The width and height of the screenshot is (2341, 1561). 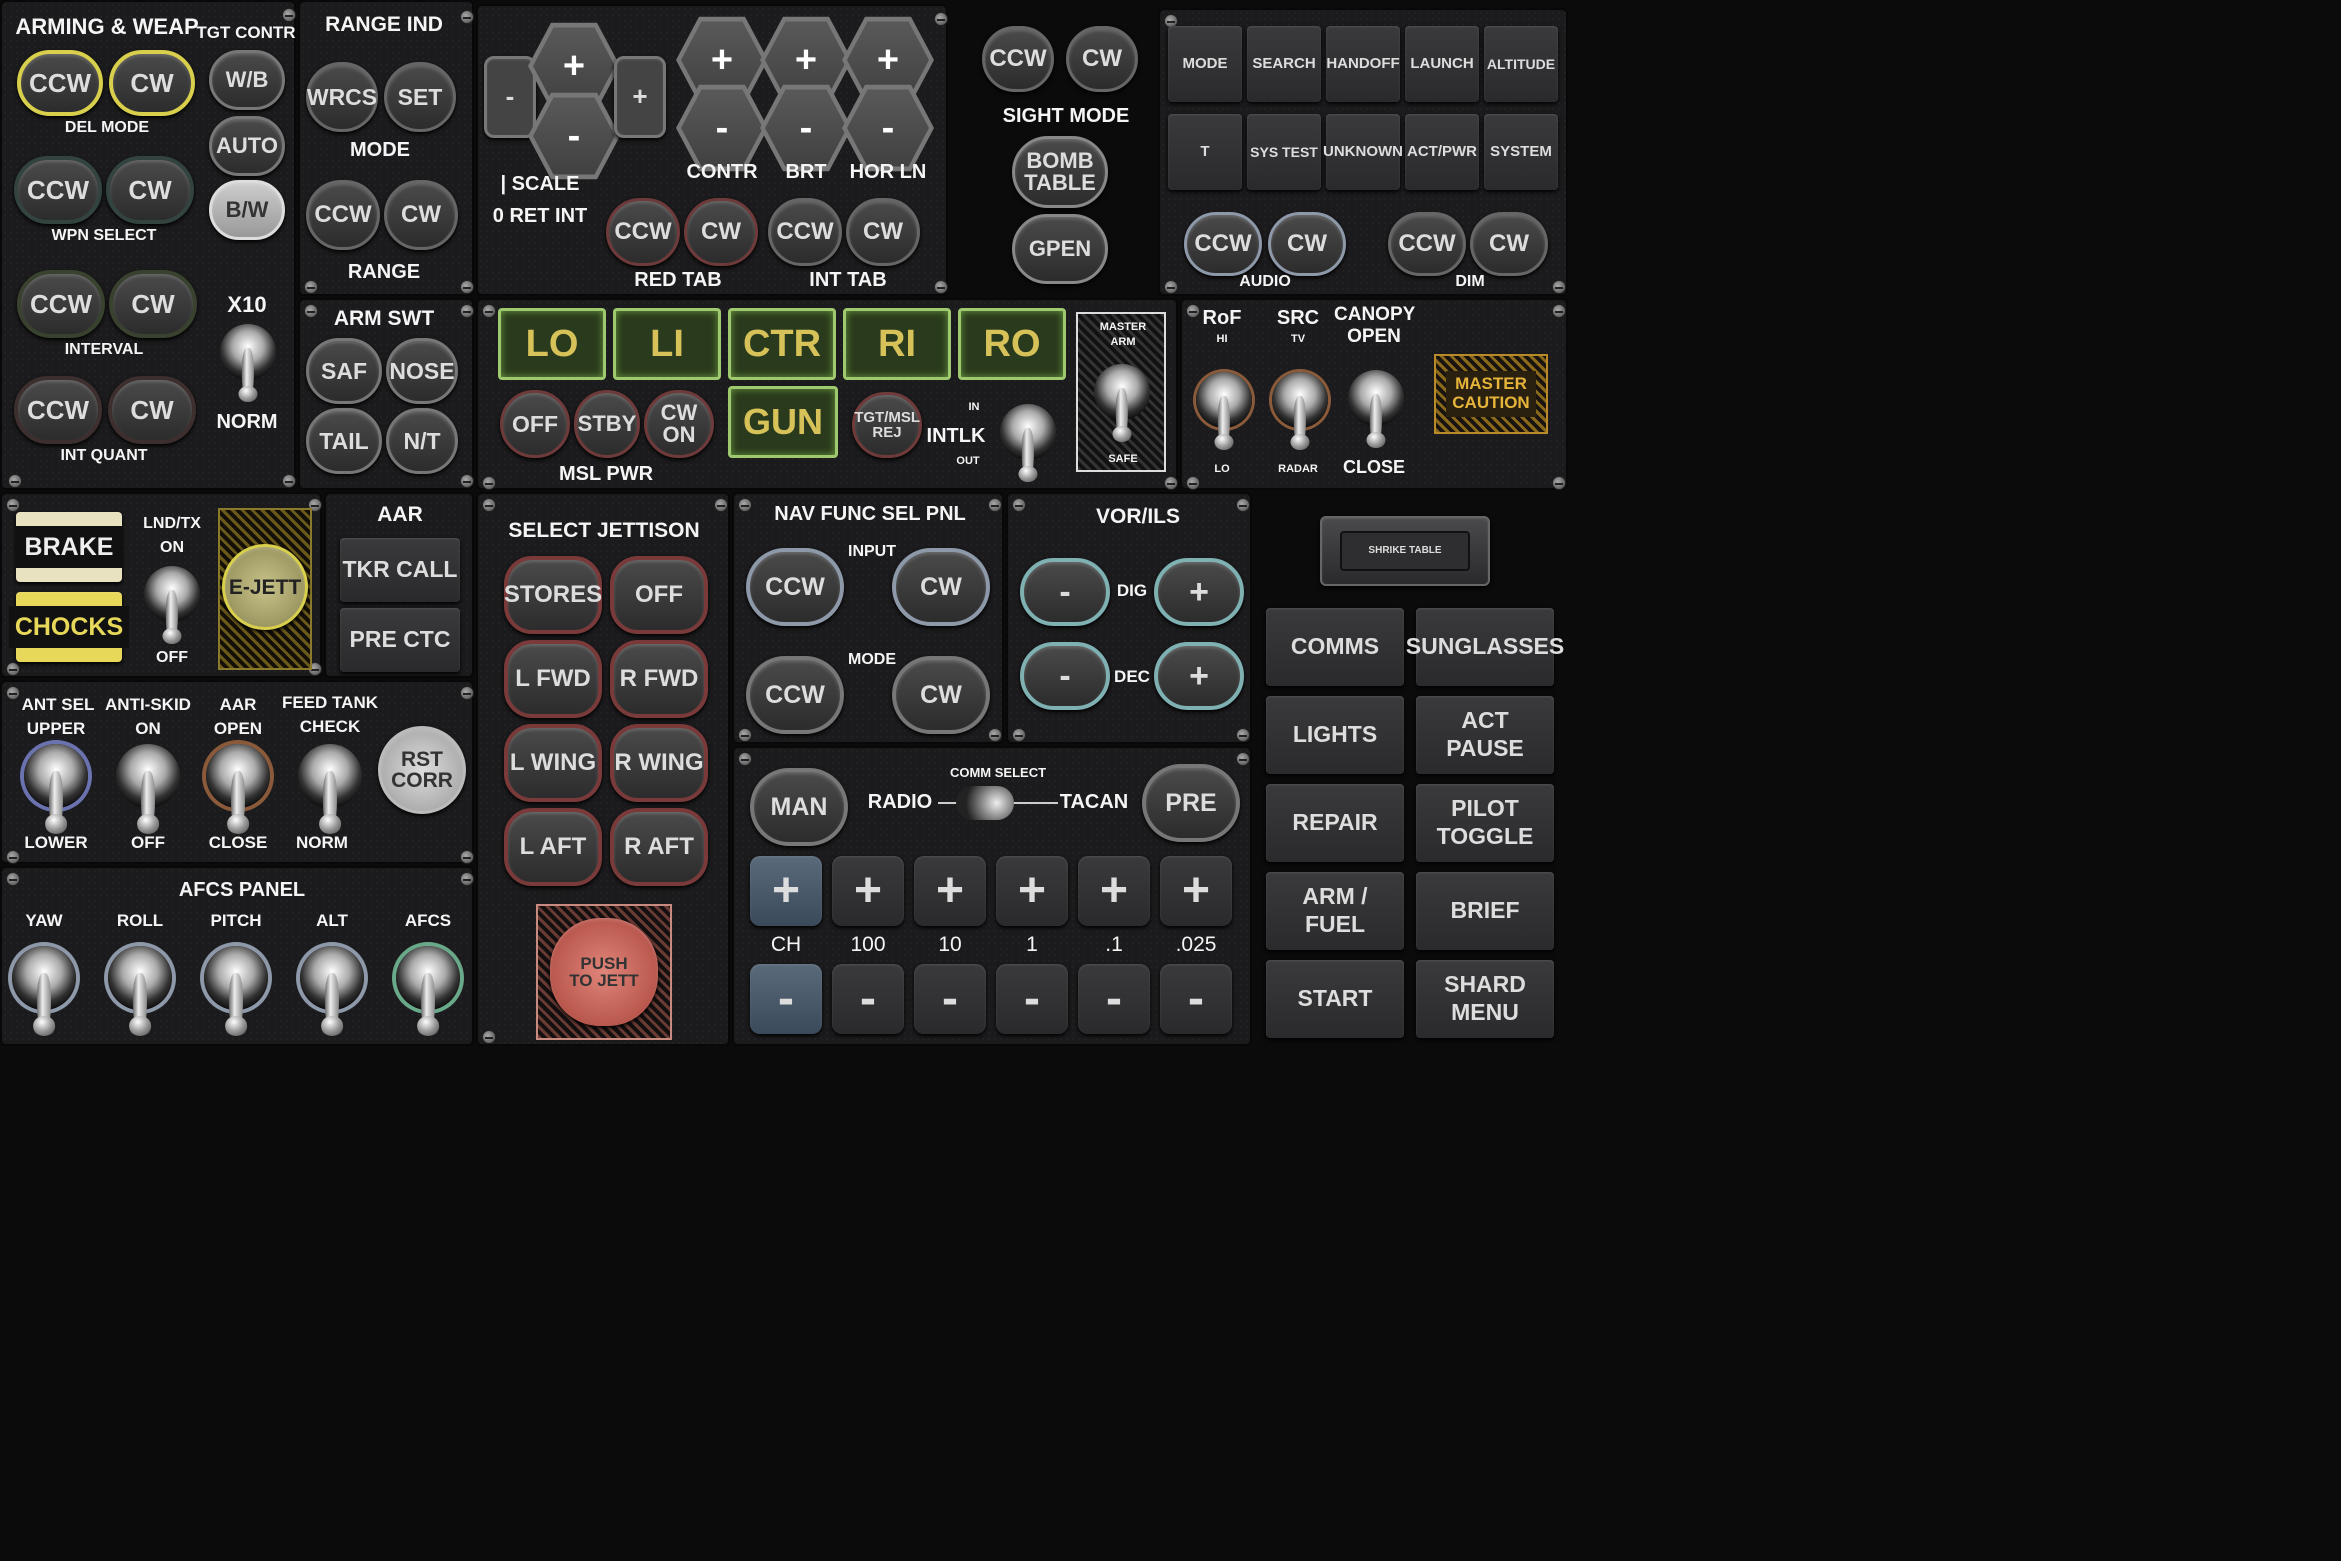 What do you see at coordinates (1065, 676) in the screenshot?
I see `dec-minus-button: -` at bounding box center [1065, 676].